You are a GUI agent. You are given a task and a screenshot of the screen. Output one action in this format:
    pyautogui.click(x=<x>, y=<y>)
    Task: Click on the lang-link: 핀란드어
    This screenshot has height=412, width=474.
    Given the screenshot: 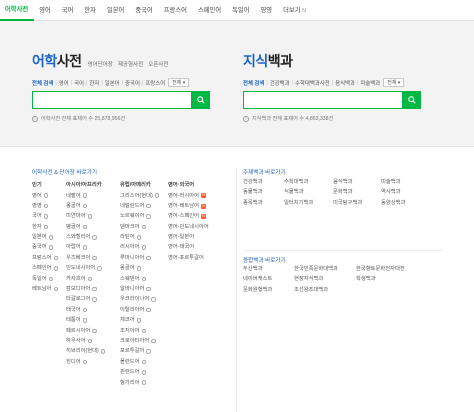 What is the action you would take?
    pyautogui.click(x=139, y=372)
    